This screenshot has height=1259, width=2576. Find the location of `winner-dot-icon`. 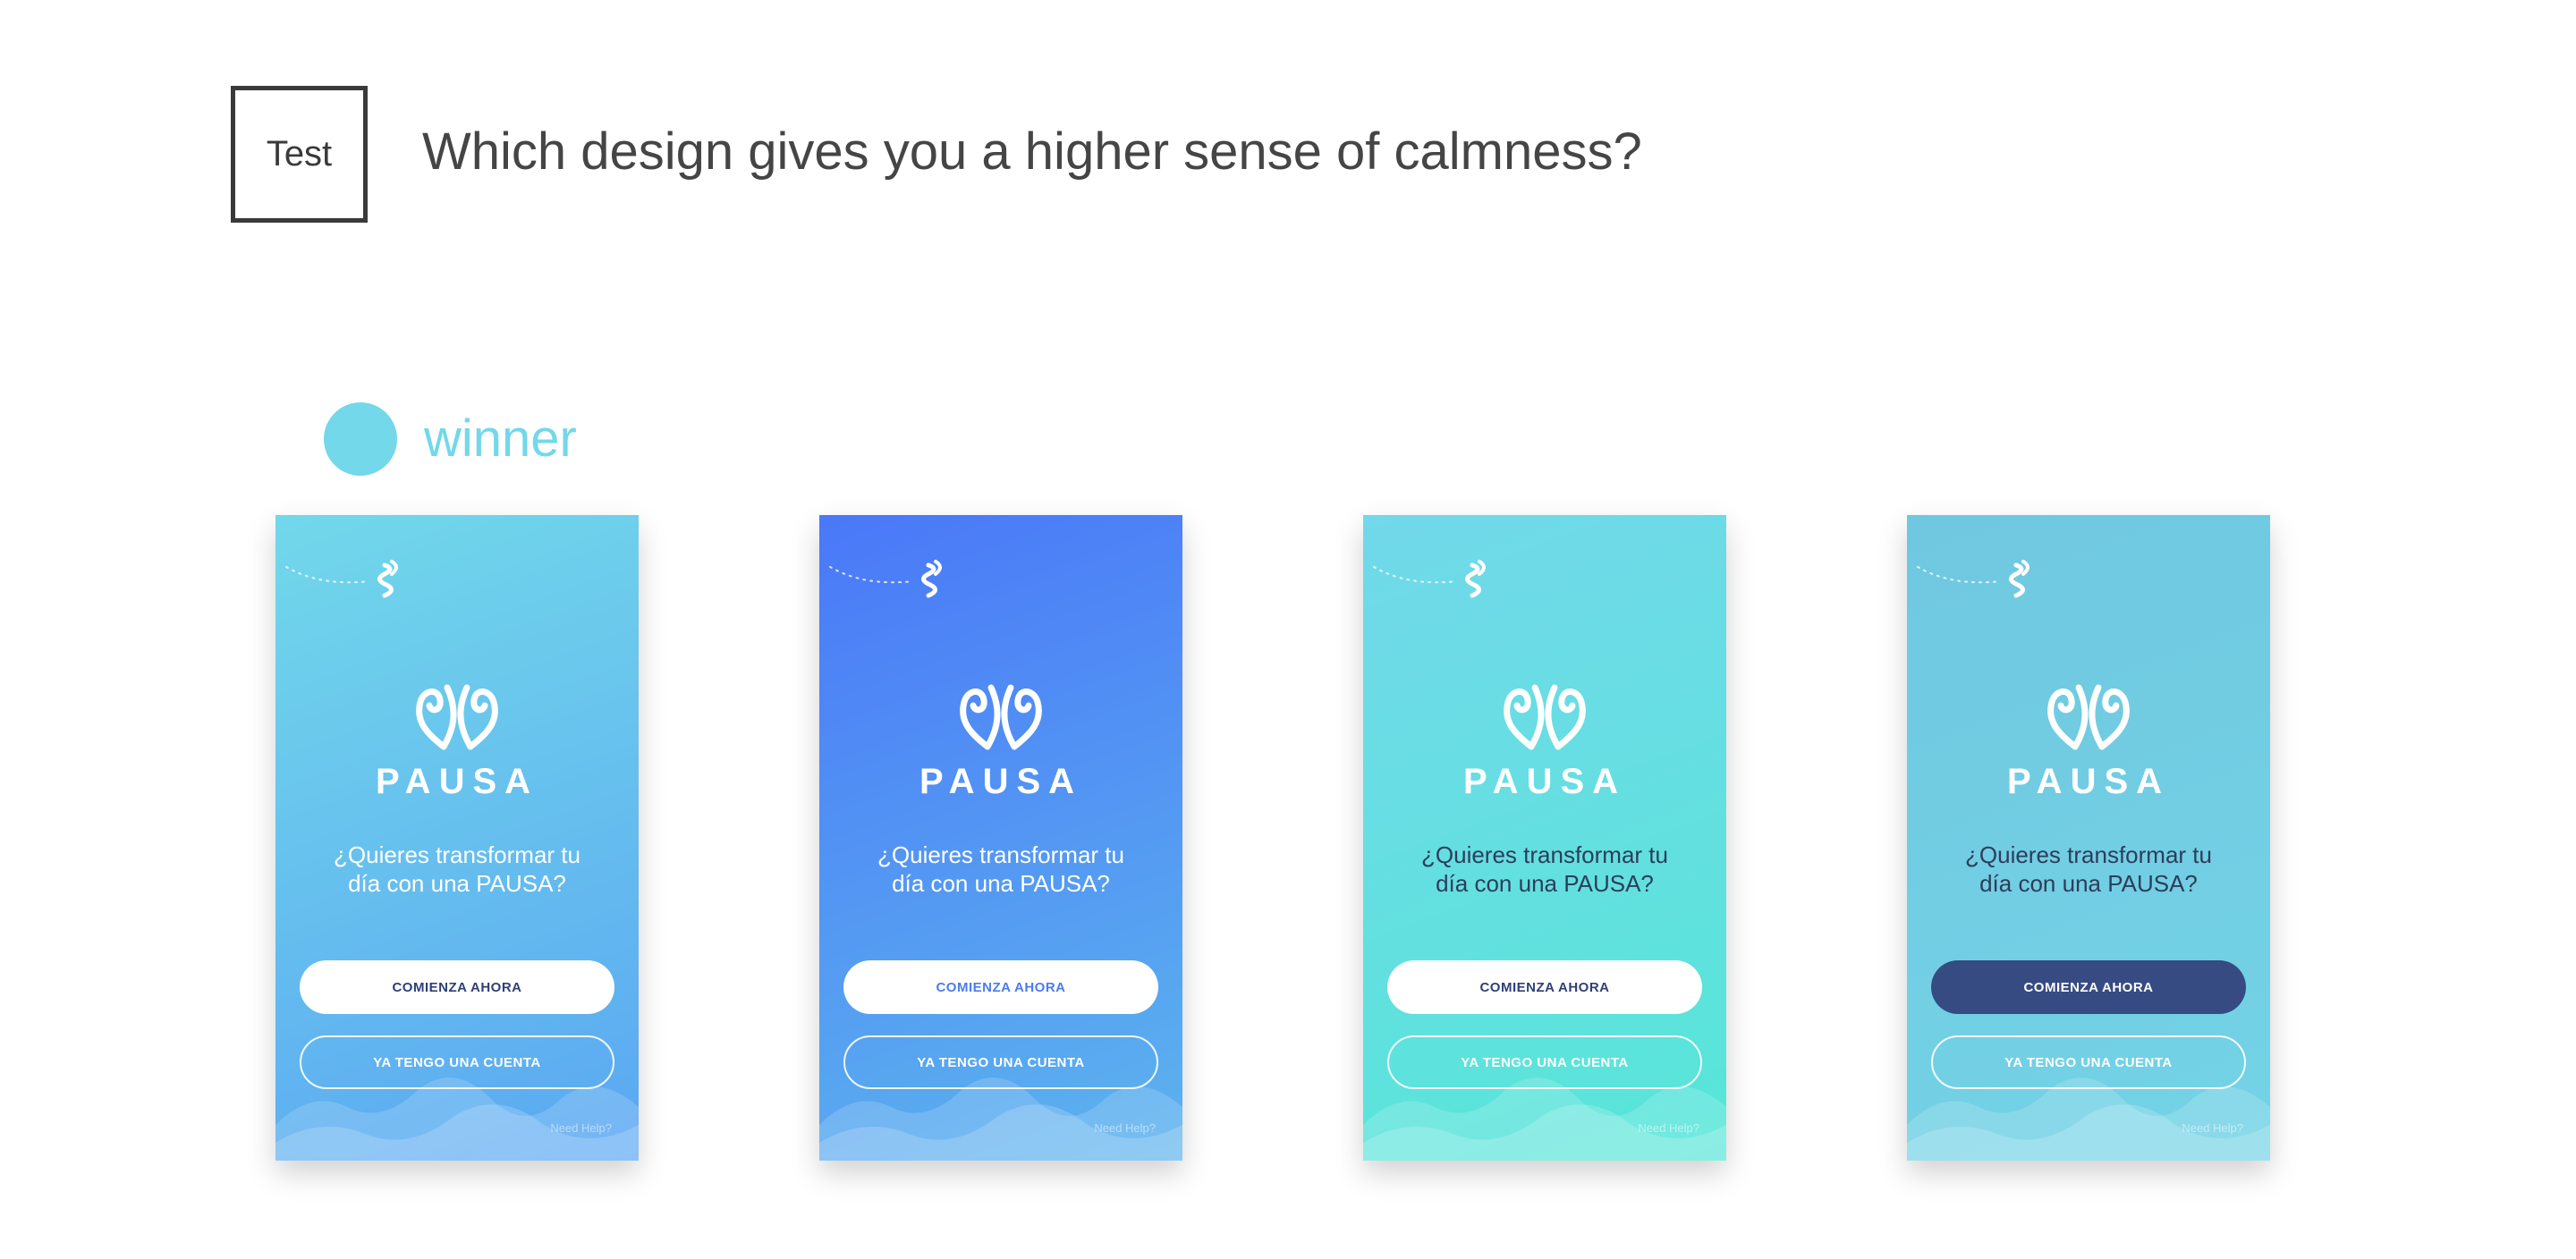

winner-dot-icon is located at coordinates (360, 439).